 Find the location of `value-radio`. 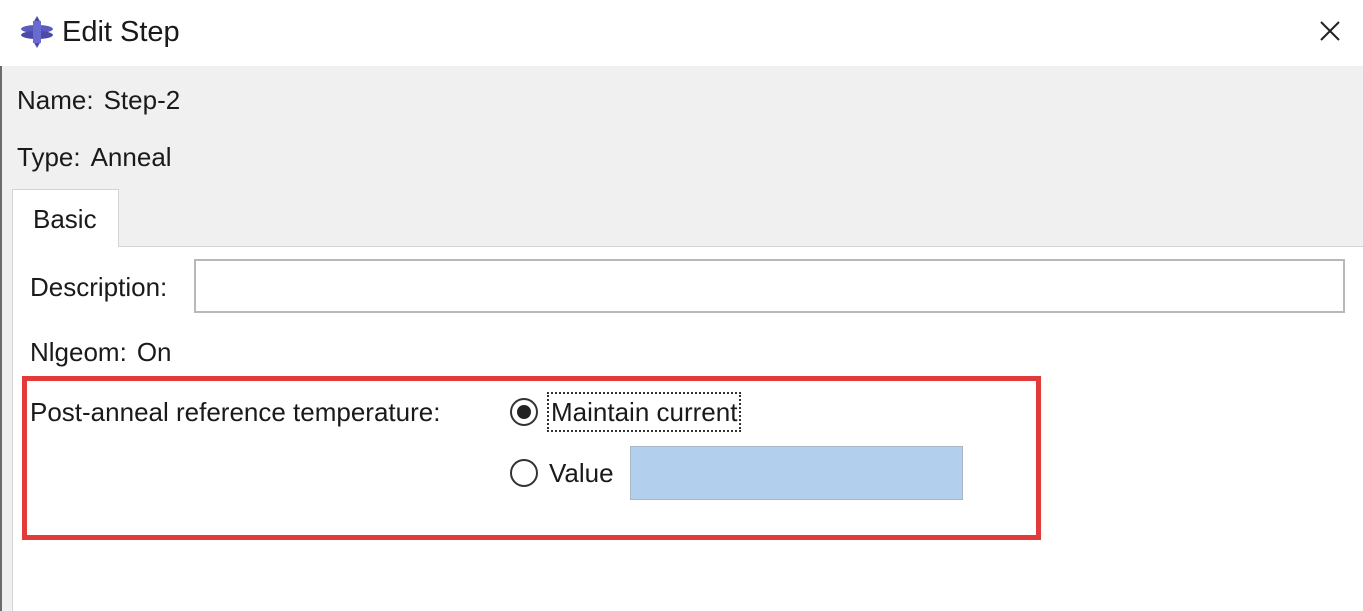

value-radio is located at coordinates (524, 473).